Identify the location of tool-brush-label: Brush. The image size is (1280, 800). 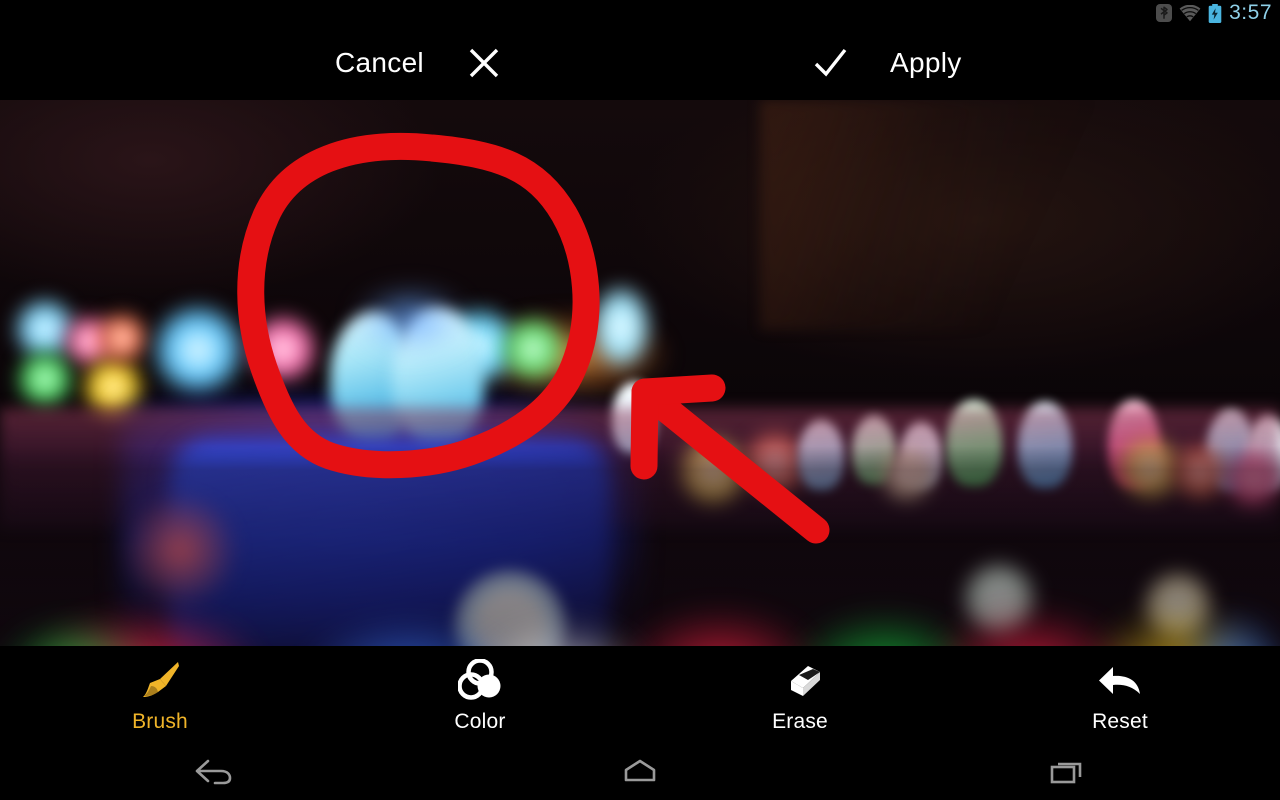
(160, 721).